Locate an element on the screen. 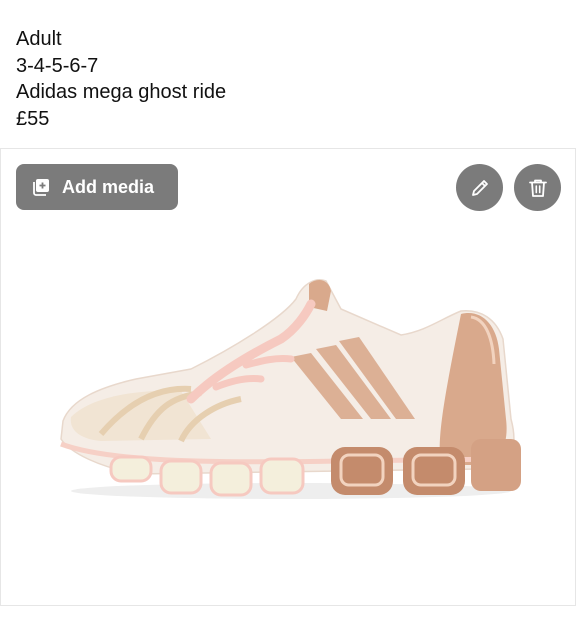 The height and width of the screenshot is (640, 576). caption-line-price: £55 is located at coordinates (33, 118).